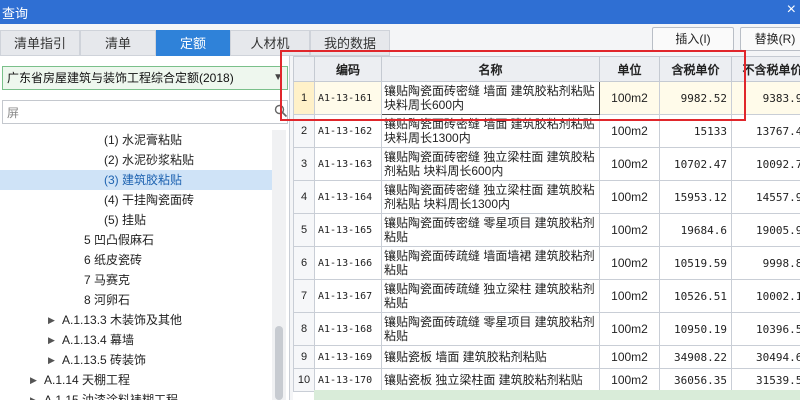  Describe the element at coordinates (770, 39) in the screenshot. I see `replace-button: 替换(R)` at that location.